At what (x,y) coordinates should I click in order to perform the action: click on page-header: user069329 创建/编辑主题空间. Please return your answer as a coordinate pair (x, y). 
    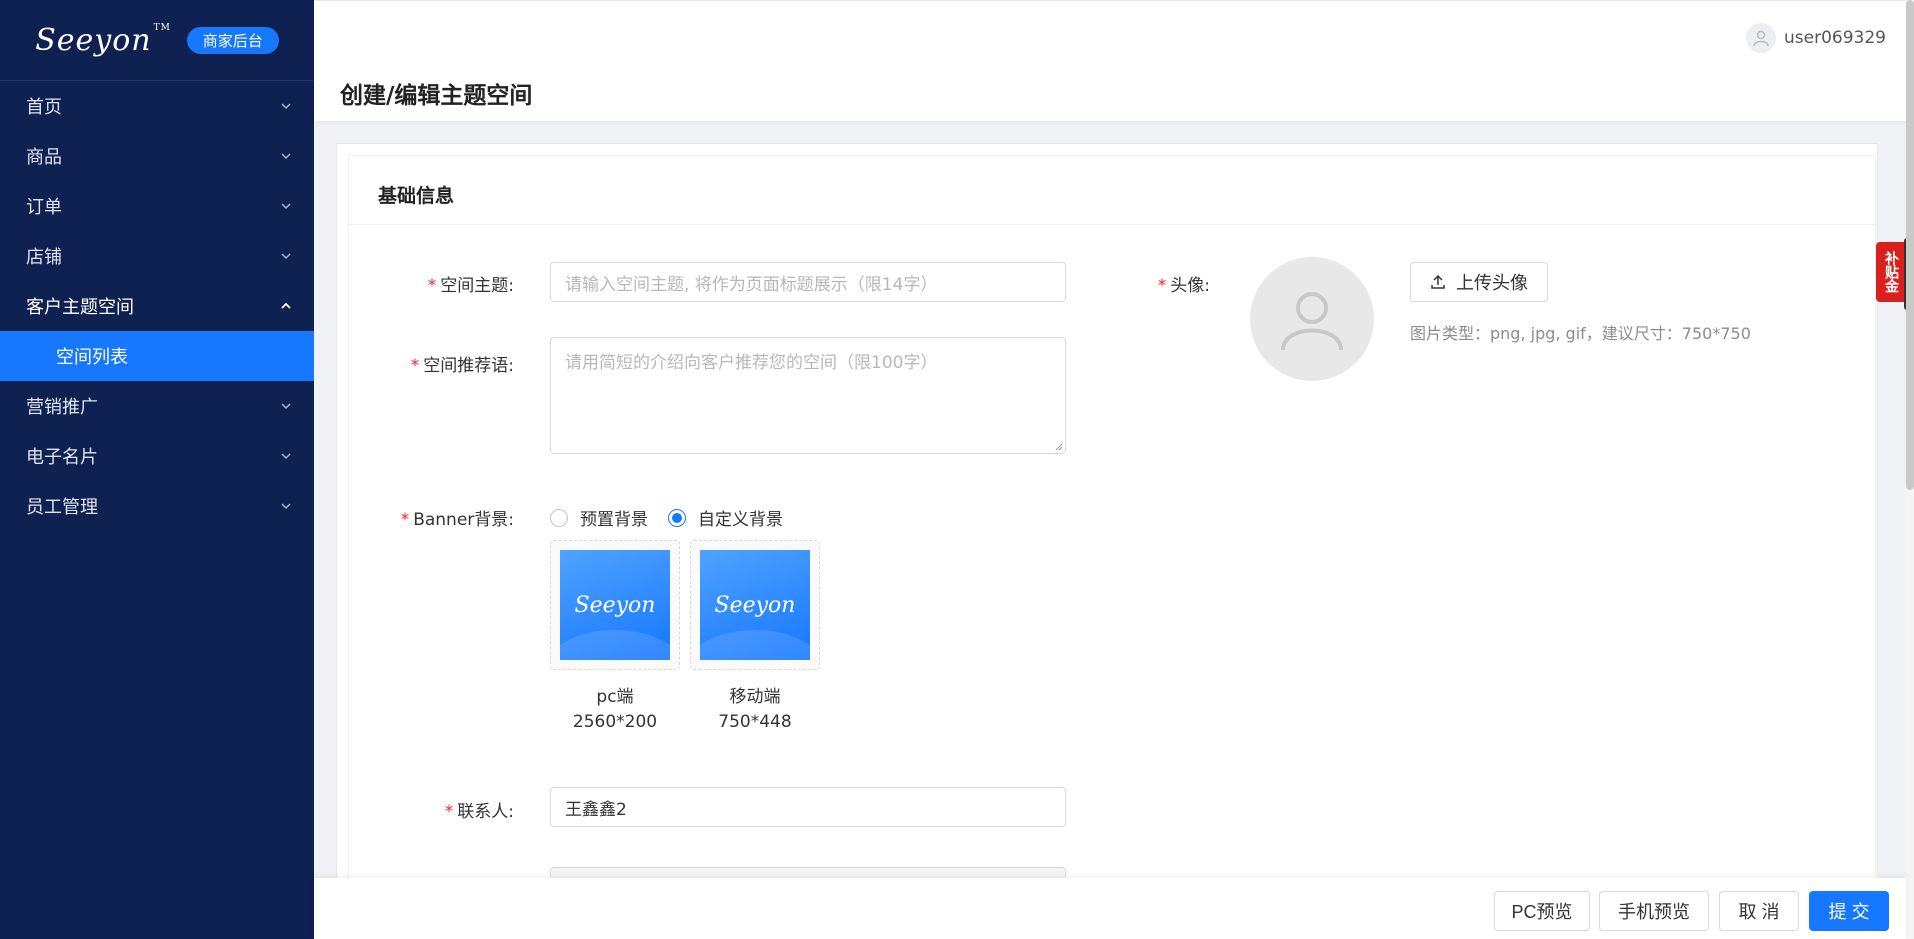
    Looking at the image, I should click on (1112, 60).